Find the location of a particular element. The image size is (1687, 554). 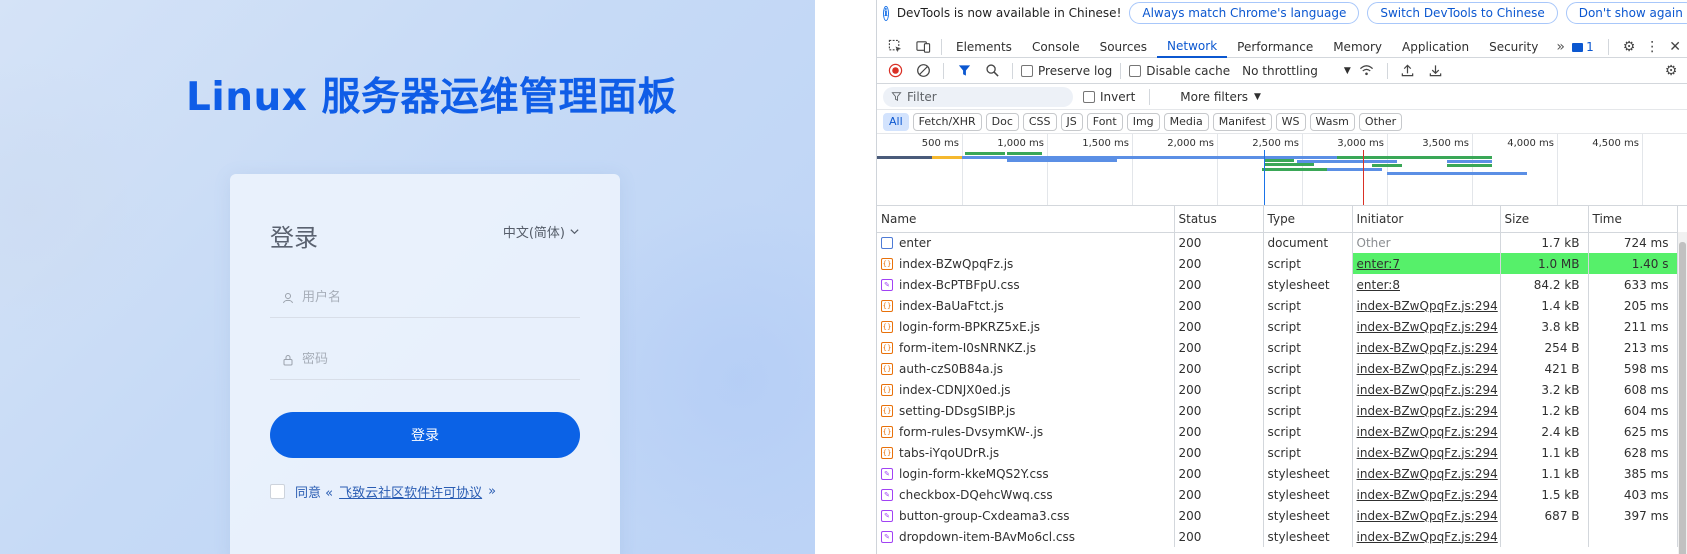

tab-elements: Elements is located at coordinates (984, 47).